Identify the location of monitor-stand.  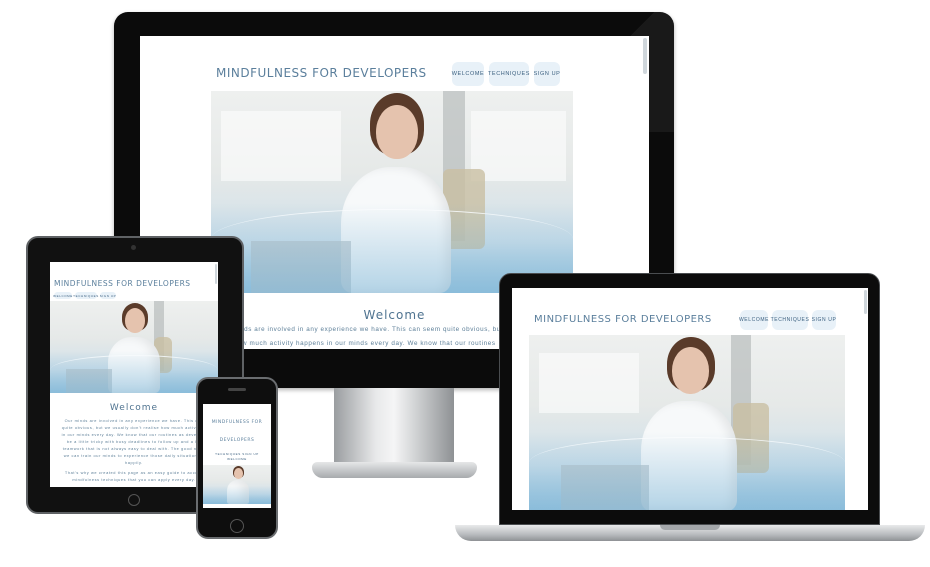
(394, 427).